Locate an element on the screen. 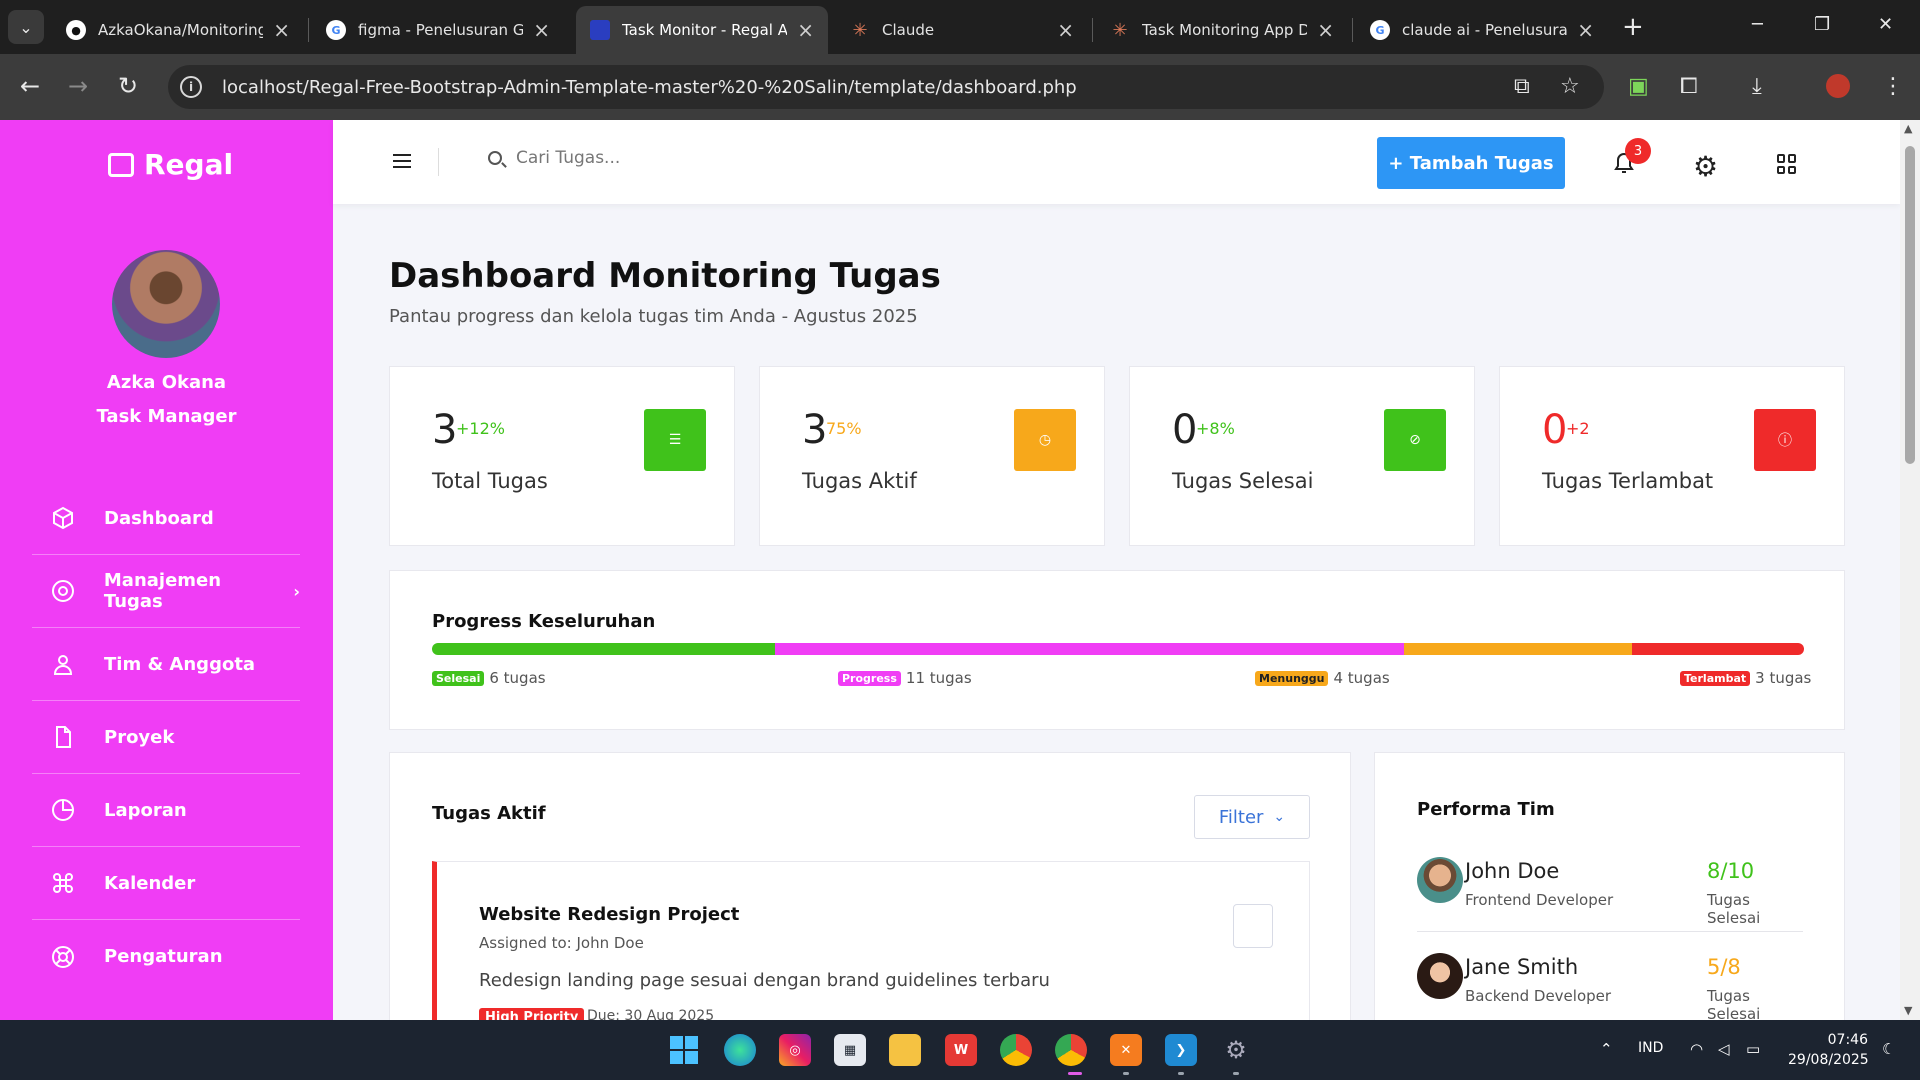  legend-tag: Terlambat is located at coordinates (1715, 678).